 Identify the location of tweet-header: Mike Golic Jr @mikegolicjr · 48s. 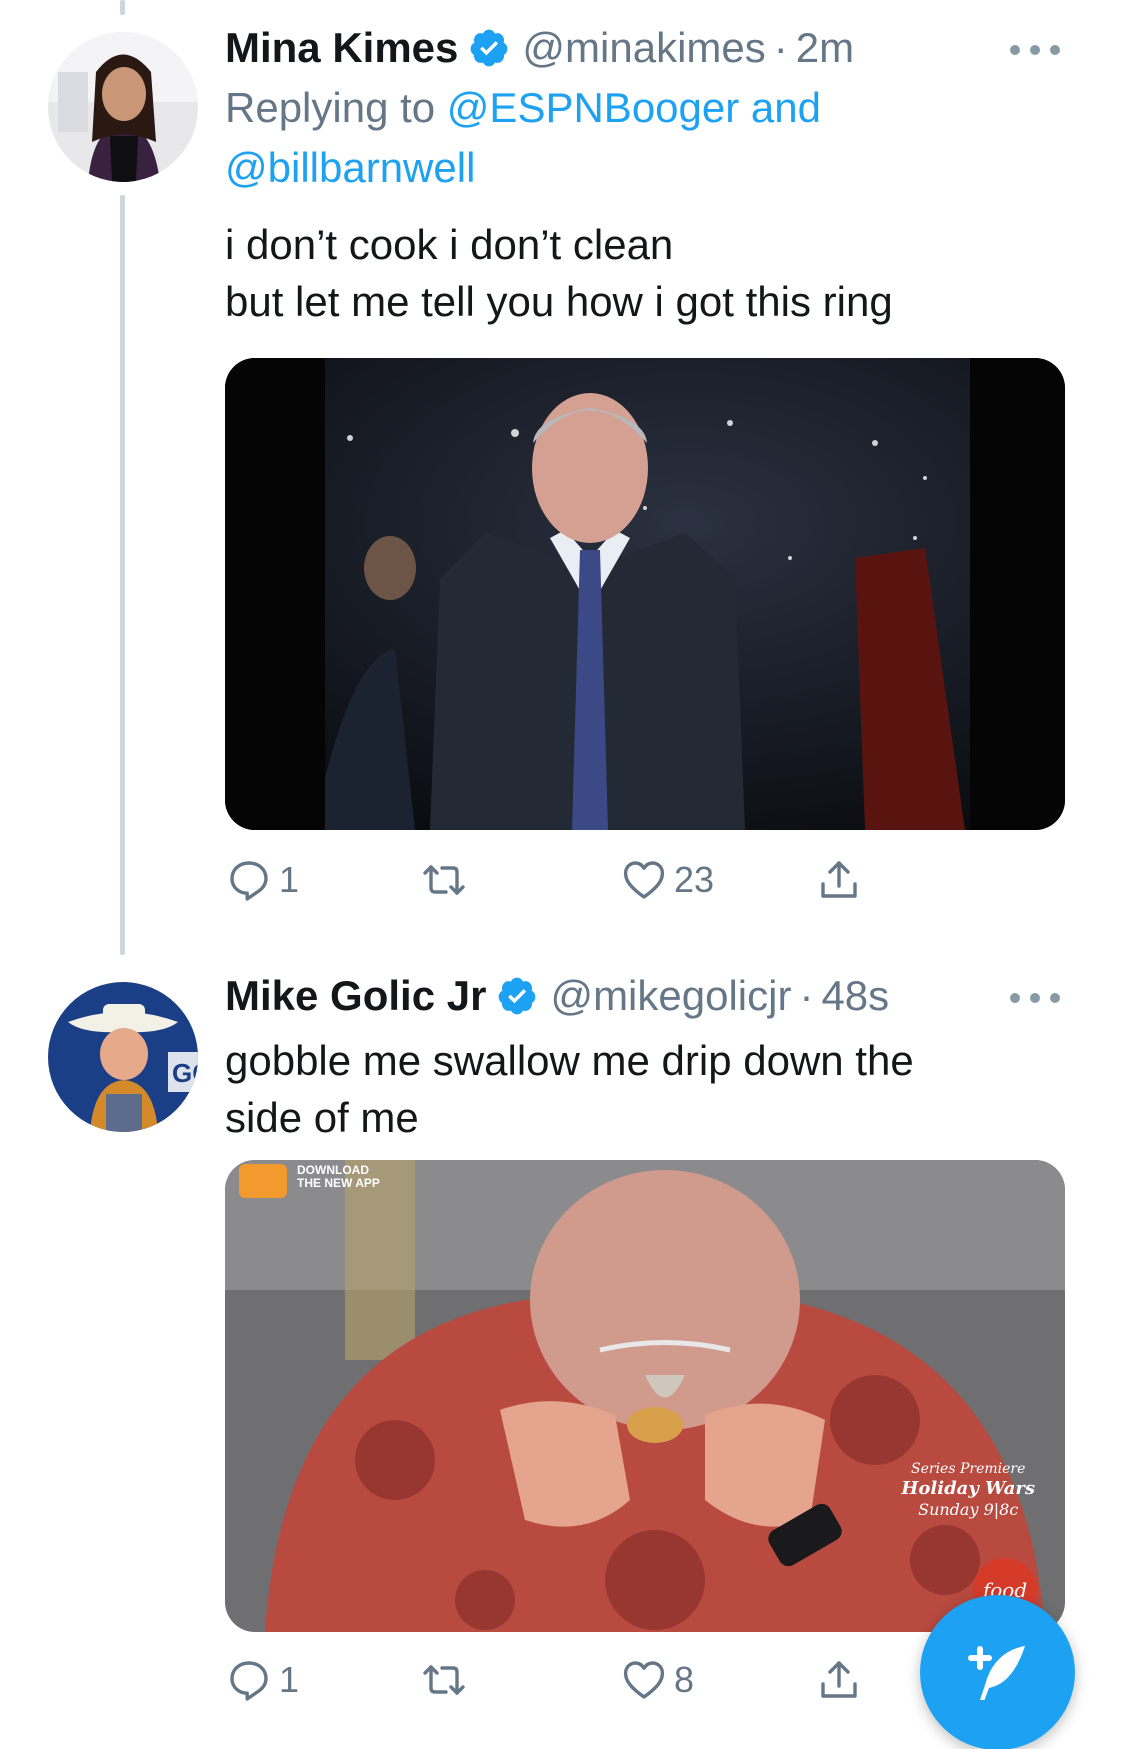
(557, 996).